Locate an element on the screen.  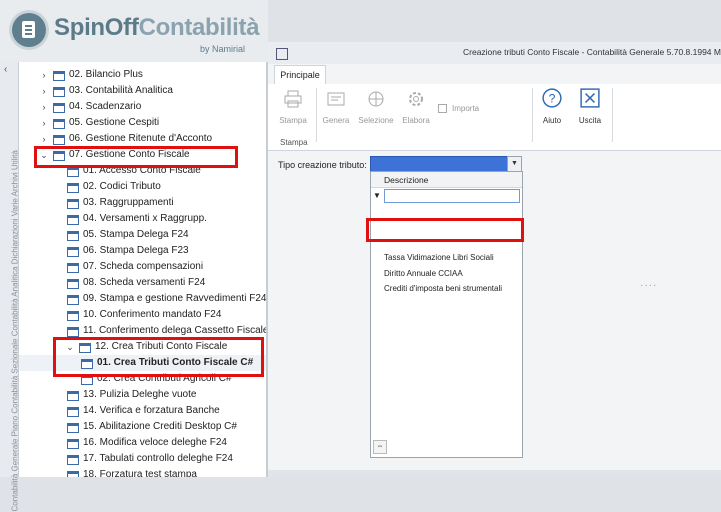
tree-item-label: 18. Forzatura test stampa is located at coordinates (140, 473).